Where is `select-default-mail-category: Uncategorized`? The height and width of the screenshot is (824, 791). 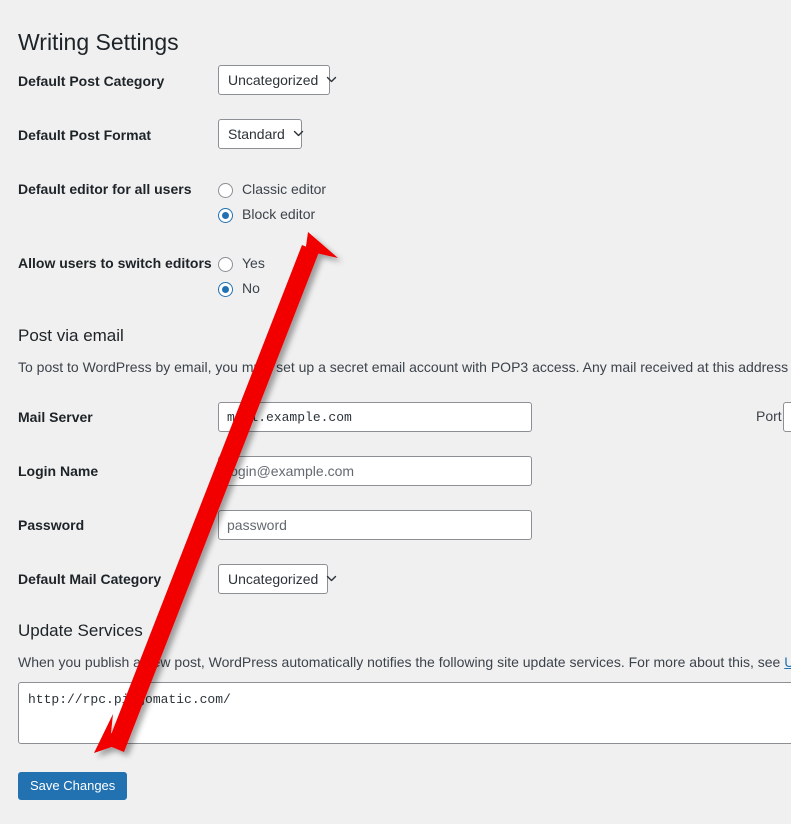 select-default-mail-category: Uncategorized is located at coordinates (277, 579).